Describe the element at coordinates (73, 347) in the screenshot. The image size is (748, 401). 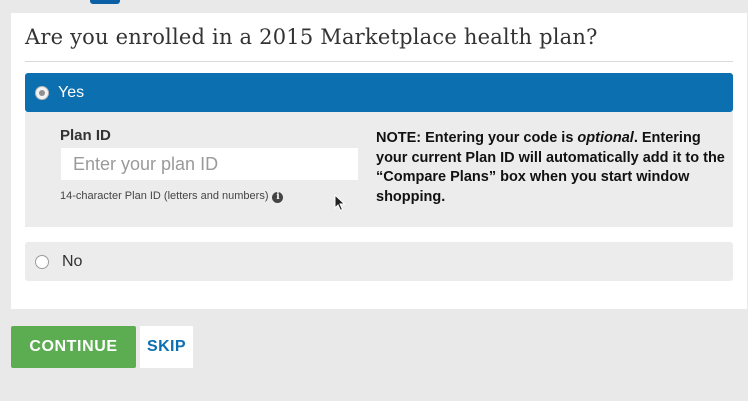
I see `continue-button: CONTINUE` at that location.